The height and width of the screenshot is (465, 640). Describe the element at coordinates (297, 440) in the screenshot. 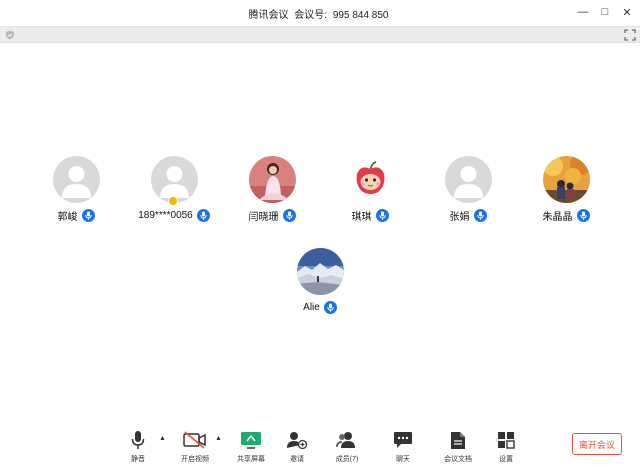

I see `add-user-icon` at that location.